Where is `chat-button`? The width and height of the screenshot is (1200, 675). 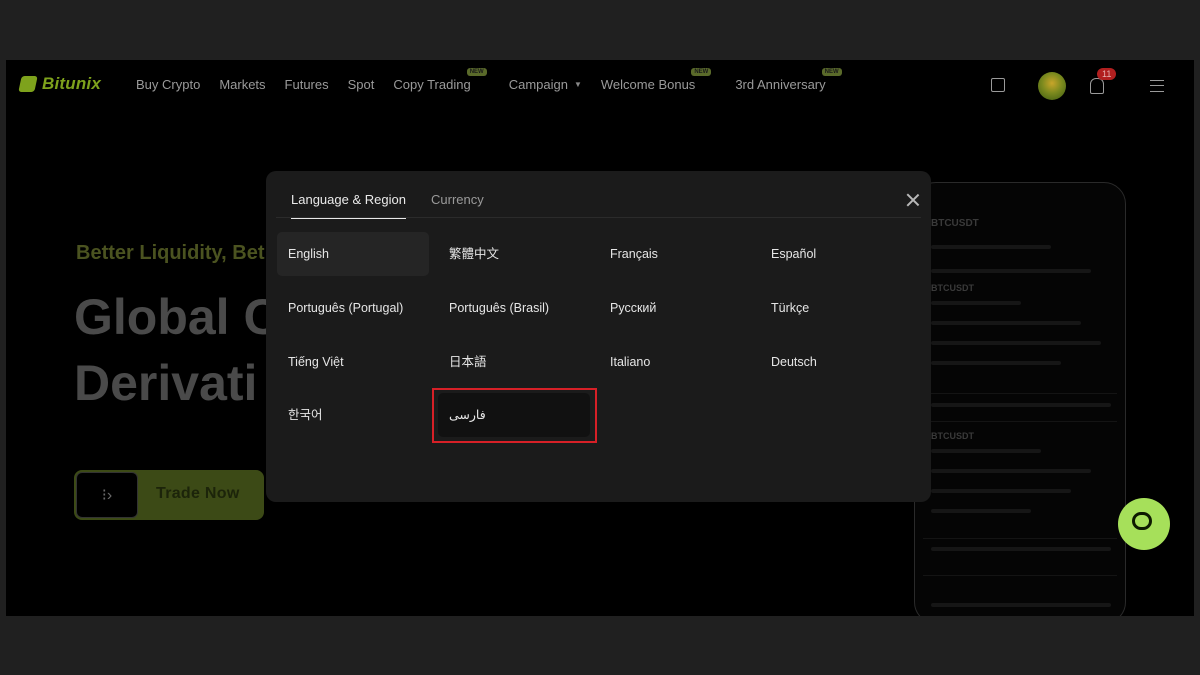 chat-button is located at coordinates (1144, 524).